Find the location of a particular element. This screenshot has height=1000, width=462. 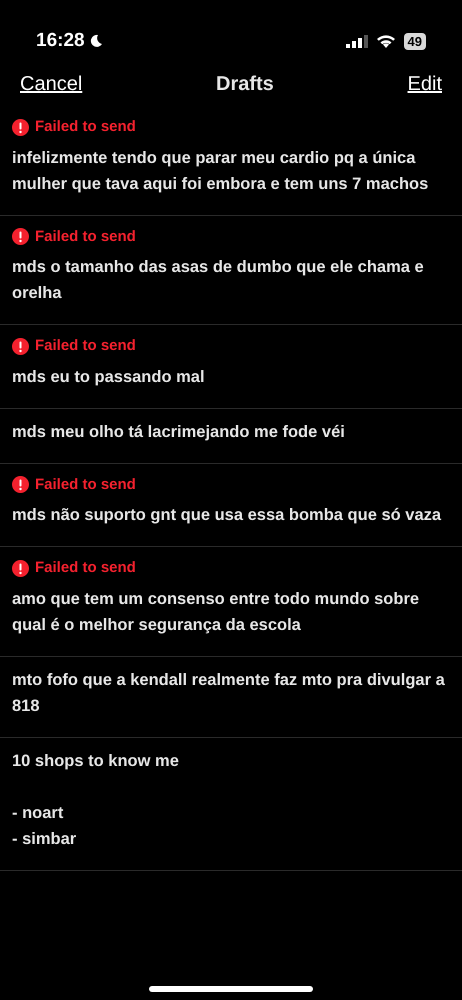

draft-item: mto fofo que a kendall realmente faz mto pra divulgar a 818 is located at coordinates (231, 697).